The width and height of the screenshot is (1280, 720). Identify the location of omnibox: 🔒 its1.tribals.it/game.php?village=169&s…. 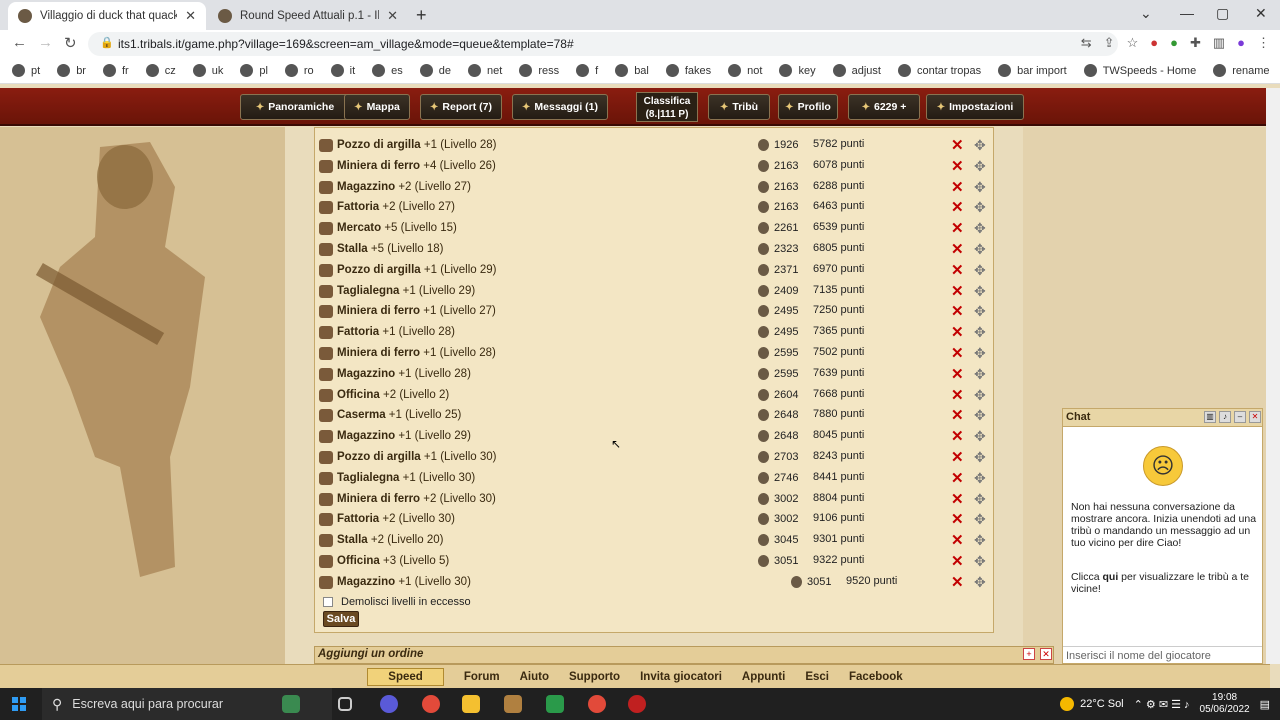
(603, 44).